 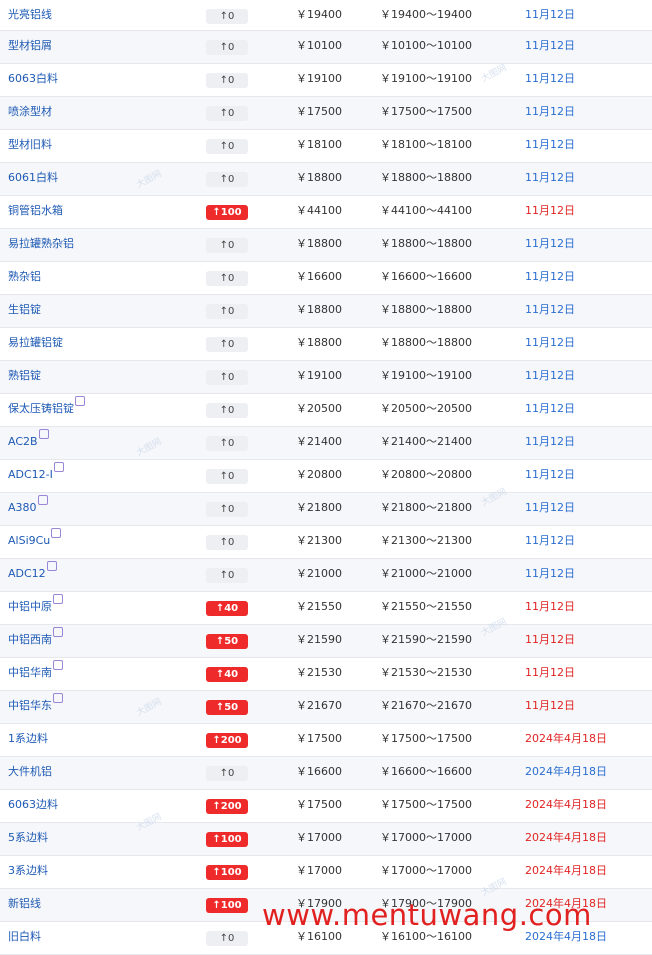 I want to click on table-row: ADC12 ↑0 ￥21000 ￥21000～21000 11月12日, so click(x=326, y=575).